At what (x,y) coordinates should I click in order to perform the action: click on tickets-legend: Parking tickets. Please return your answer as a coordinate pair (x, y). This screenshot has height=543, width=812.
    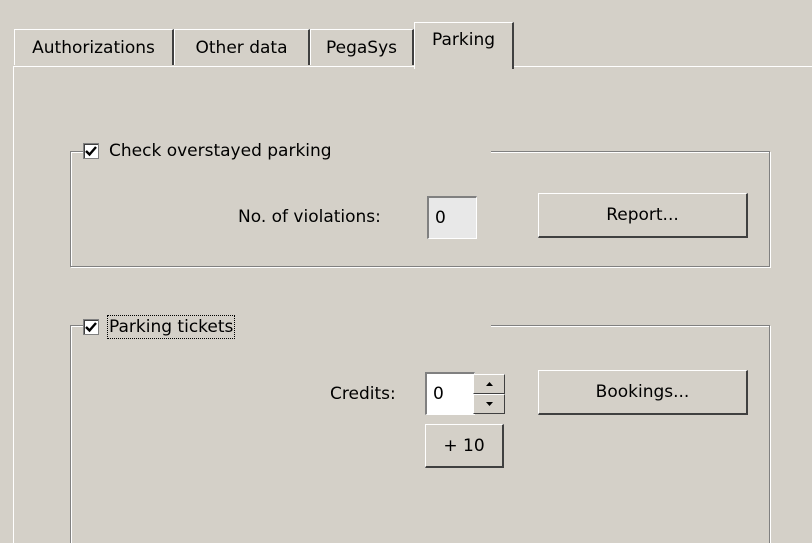
    Looking at the image, I should click on (287, 327).